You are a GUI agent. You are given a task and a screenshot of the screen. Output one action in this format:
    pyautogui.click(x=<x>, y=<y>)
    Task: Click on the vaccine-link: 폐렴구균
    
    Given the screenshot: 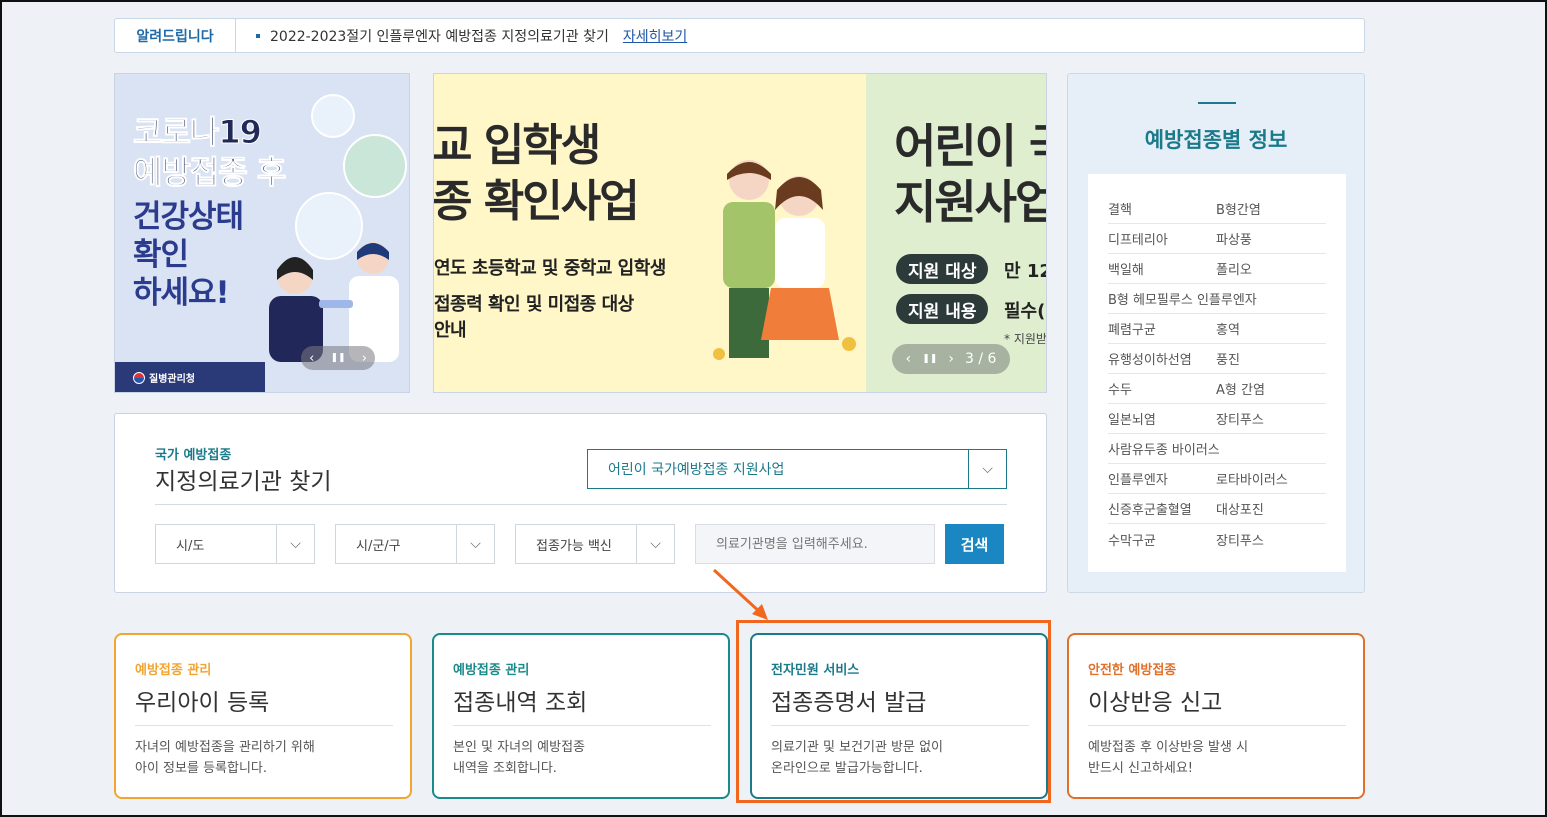 What is the action you would take?
    pyautogui.click(x=1162, y=328)
    